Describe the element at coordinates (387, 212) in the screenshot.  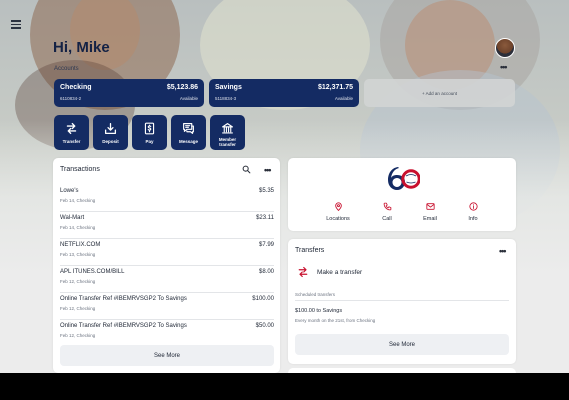
I see `call-link: Call` at that location.